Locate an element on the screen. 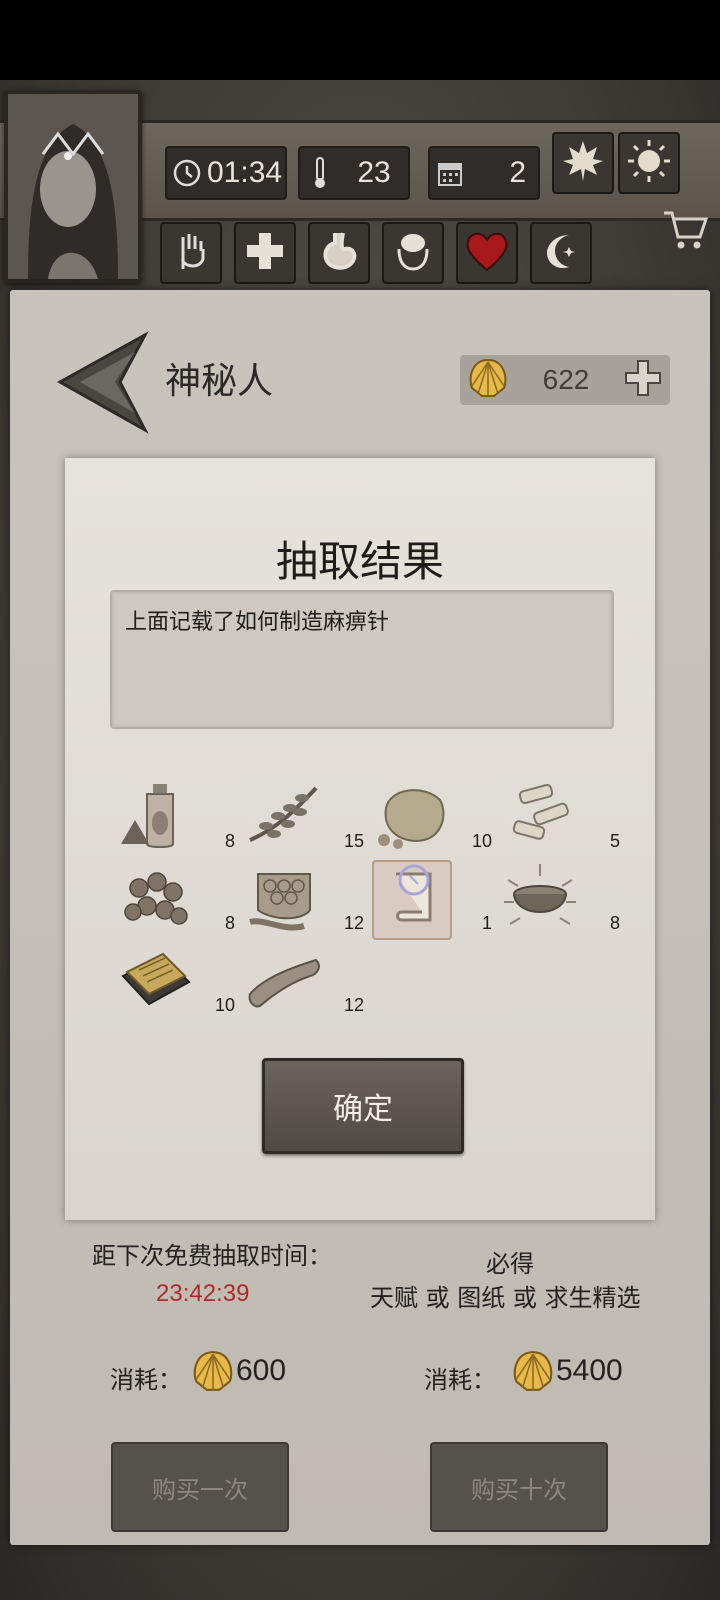 The width and height of the screenshot is (720, 1600). health-cross-icon is located at coordinates (265, 253).